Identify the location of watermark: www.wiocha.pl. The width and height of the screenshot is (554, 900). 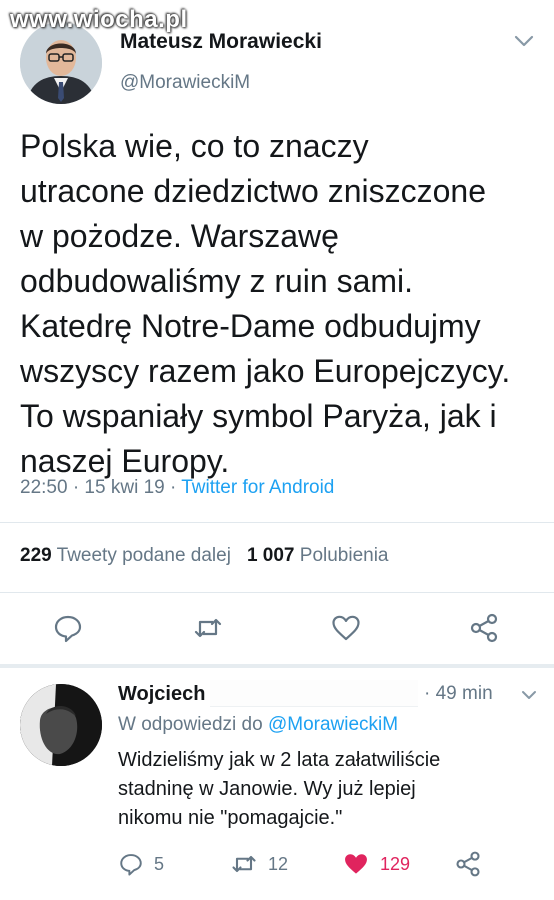
(99, 19).